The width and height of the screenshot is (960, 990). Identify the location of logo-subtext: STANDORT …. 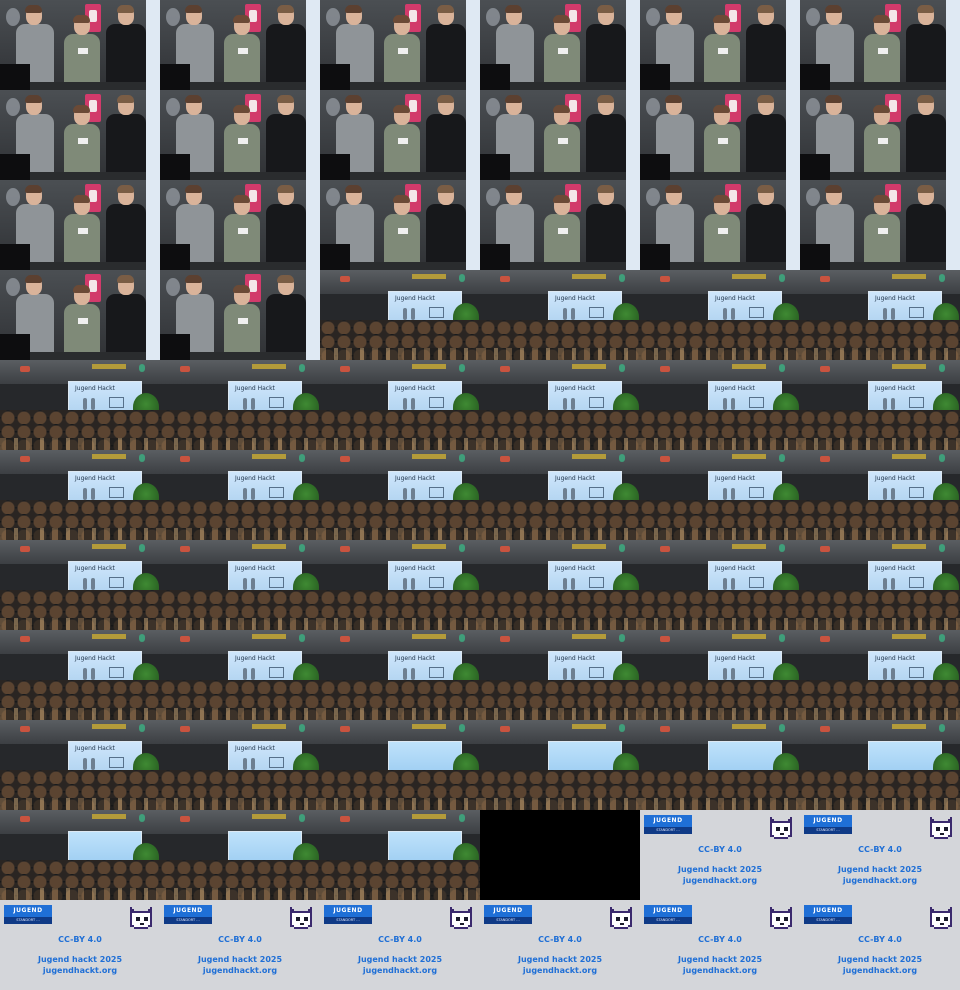
(668, 830).